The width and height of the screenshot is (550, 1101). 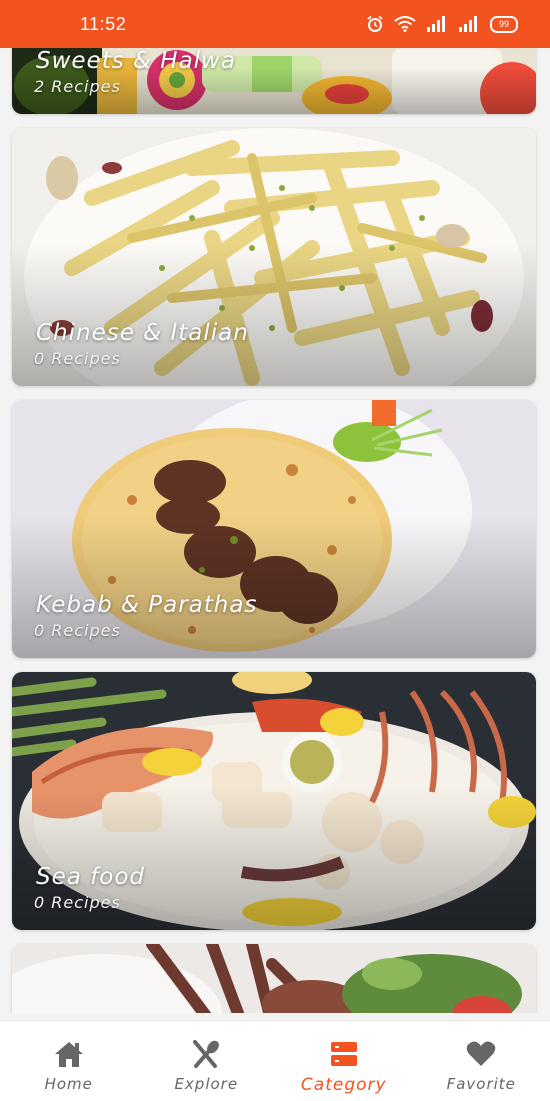 What do you see at coordinates (274, 81) in the screenshot?
I see `category-card: Sweets & Halwa 2 Recipes` at bounding box center [274, 81].